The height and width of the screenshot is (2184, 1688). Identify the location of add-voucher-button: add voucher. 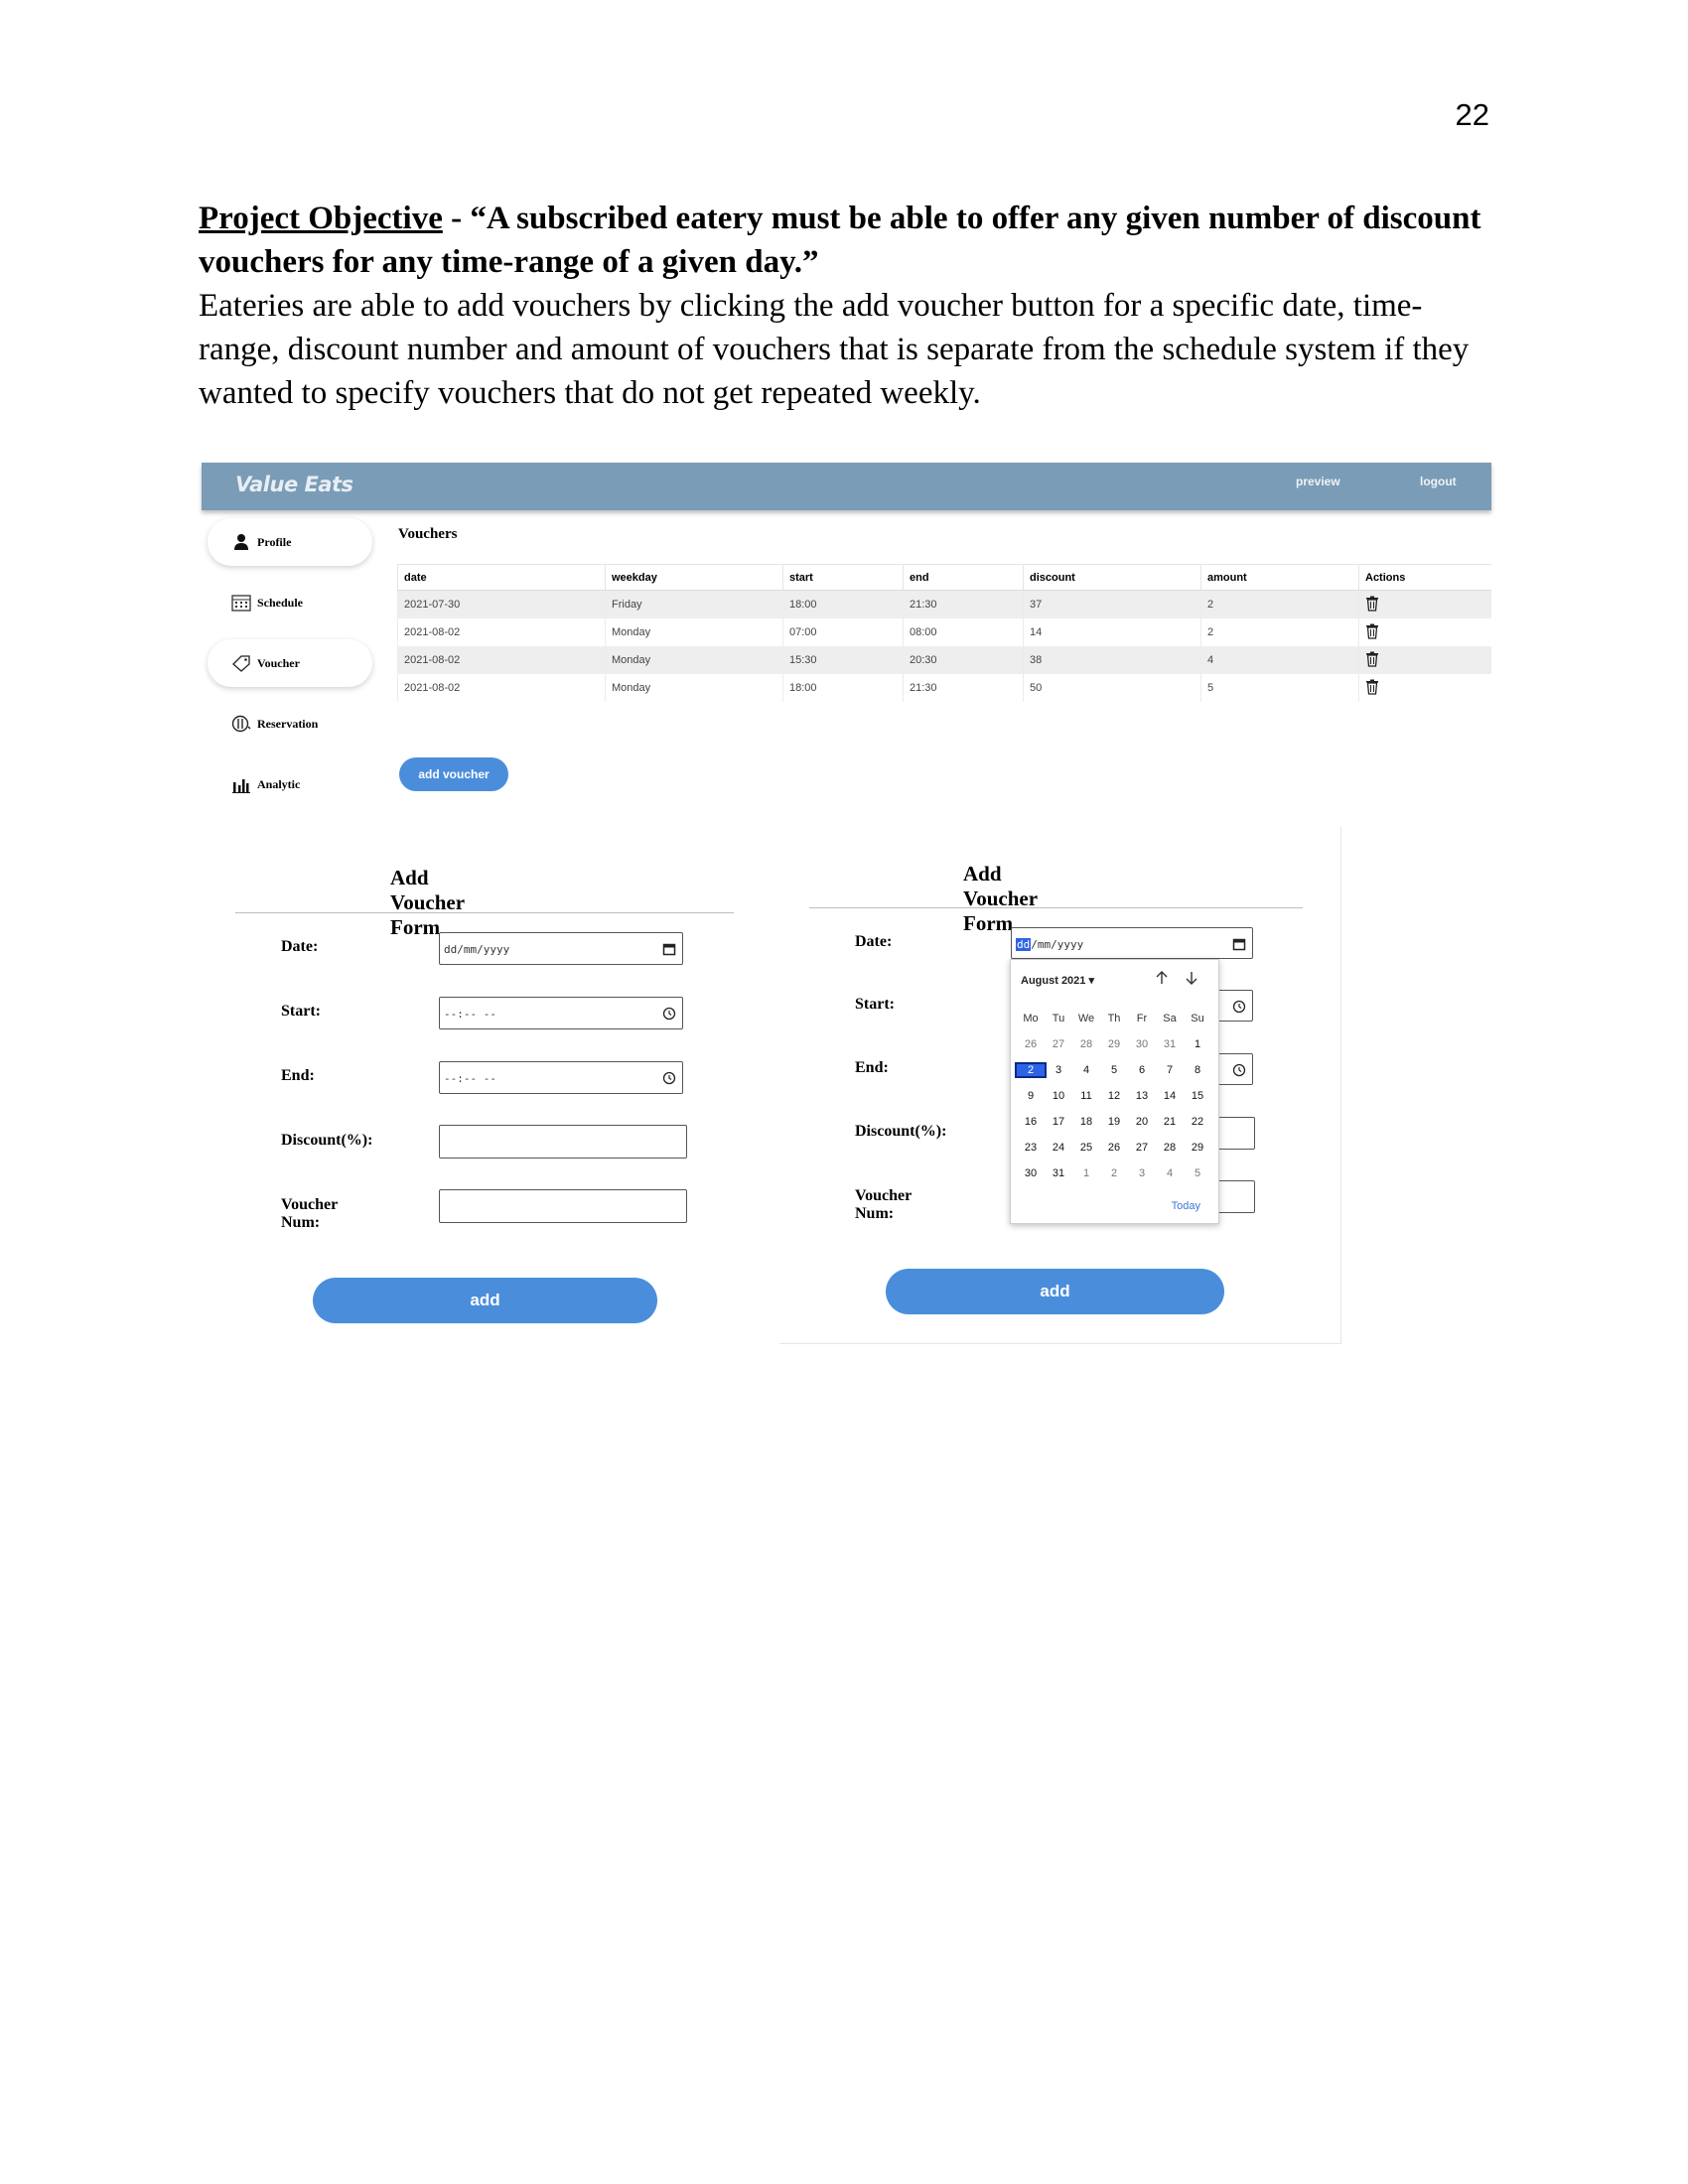
(453, 774).